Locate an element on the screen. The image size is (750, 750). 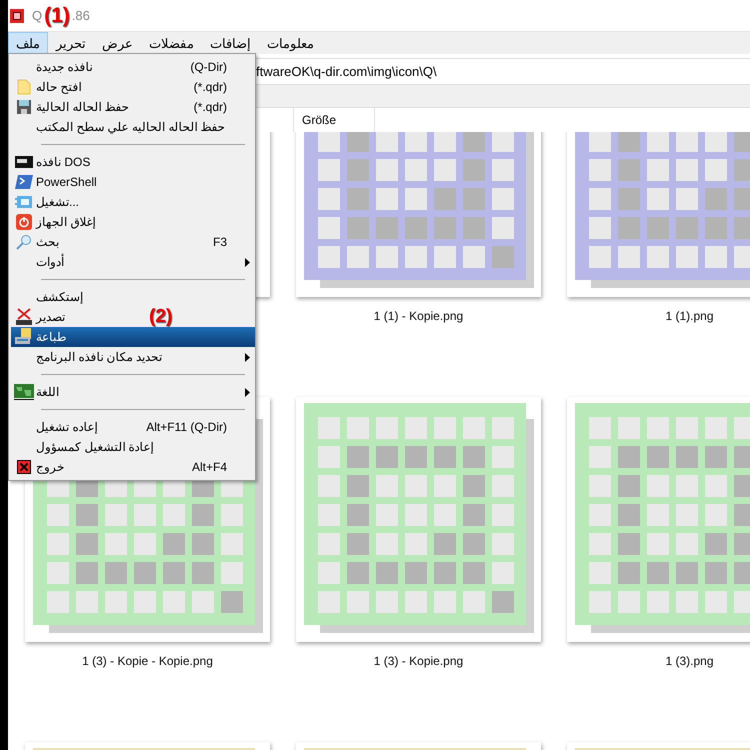
menu-item-label: حفظ الحاله الحاليه علي سطح المكتب is located at coordinates (130, 127).